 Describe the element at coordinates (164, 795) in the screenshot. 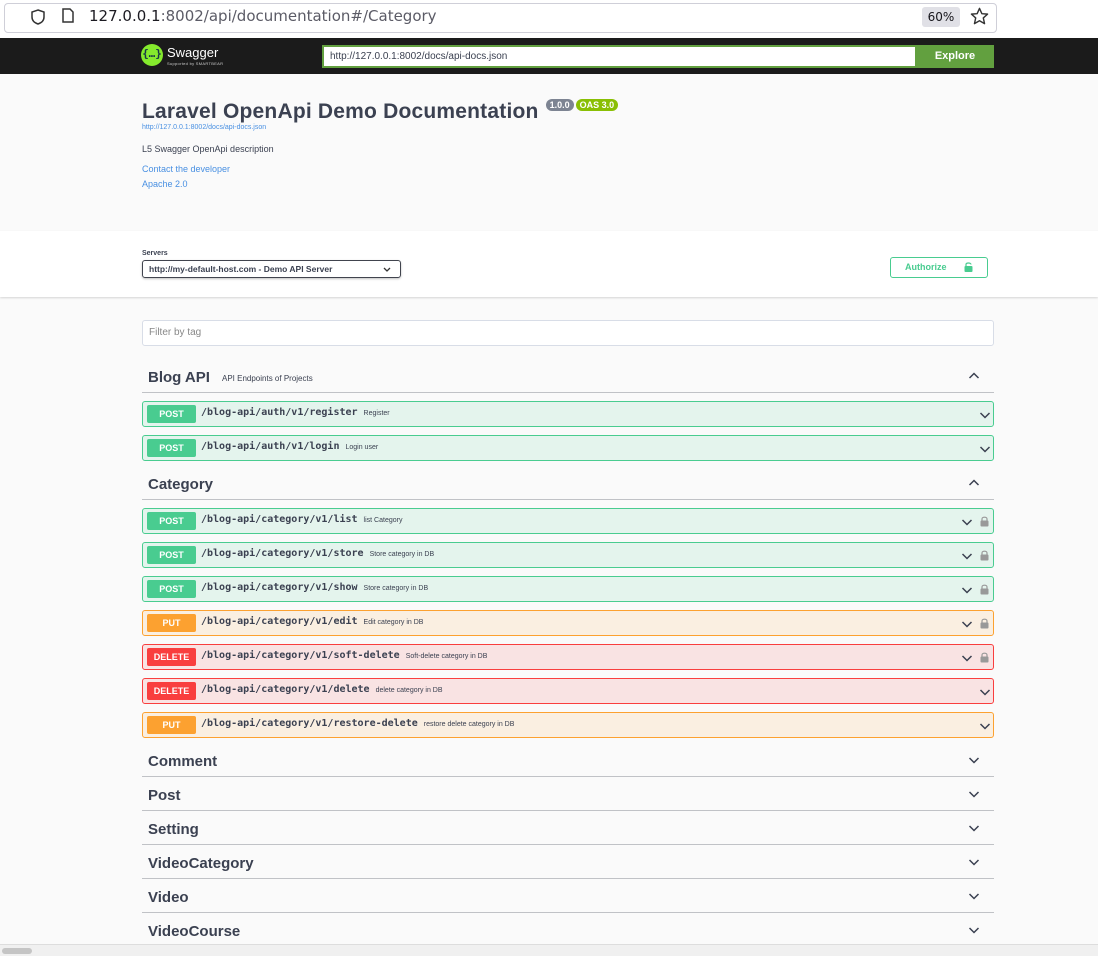

I see `tag-name: Post` at that location.